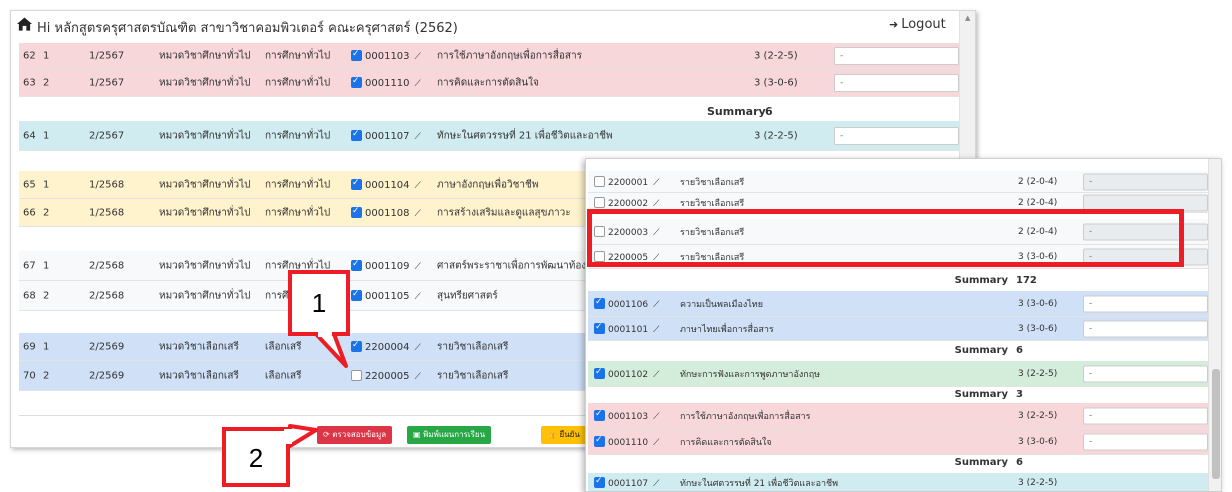  Describe the element at coordinates (386, 55) in the screenshot. I see `row-course-code: 0001103 ⟋` at that location.